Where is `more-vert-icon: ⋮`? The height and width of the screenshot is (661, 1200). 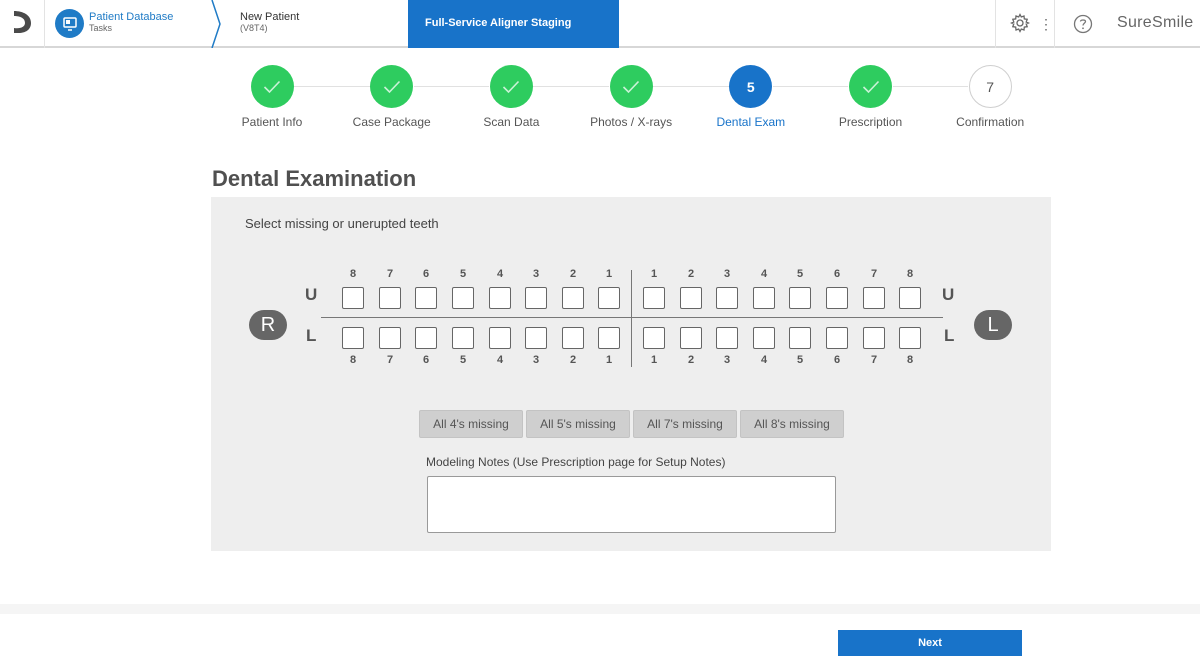
more-vert-icon: ⋮ is located at coordinates (1046, 24).